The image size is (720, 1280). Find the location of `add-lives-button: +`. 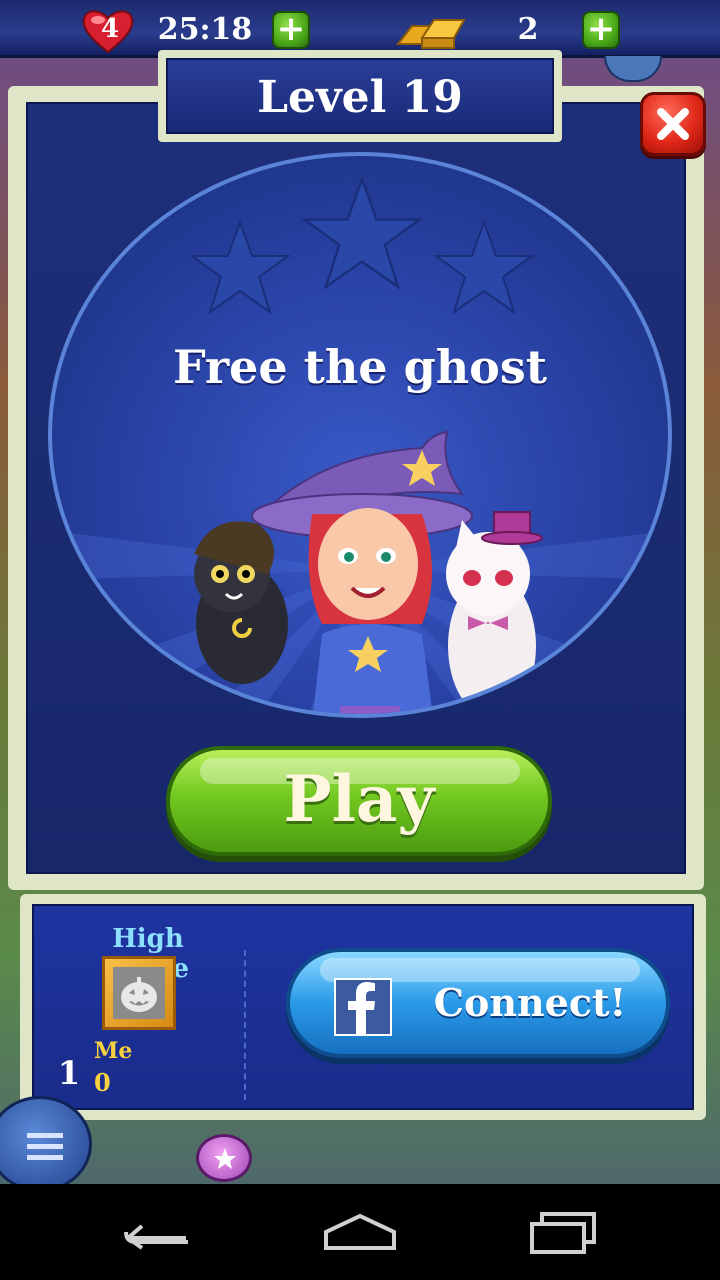

add-lives-button: + is located at coordinates (291, 30).